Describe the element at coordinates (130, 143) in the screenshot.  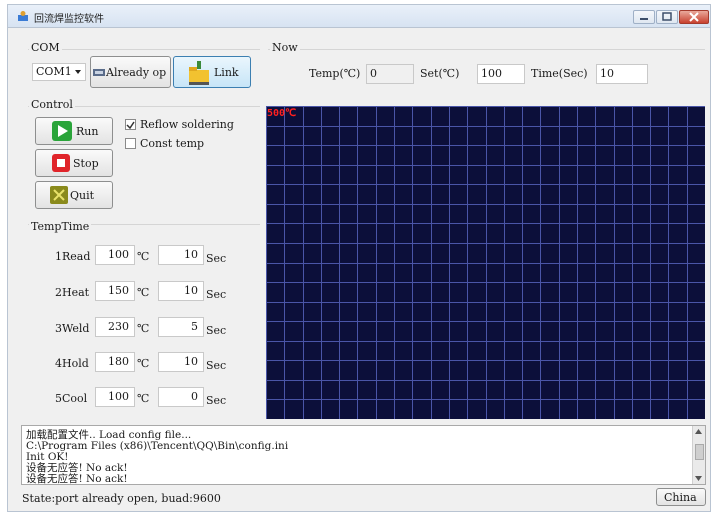
I see `const-temp-checkbox` at that location.